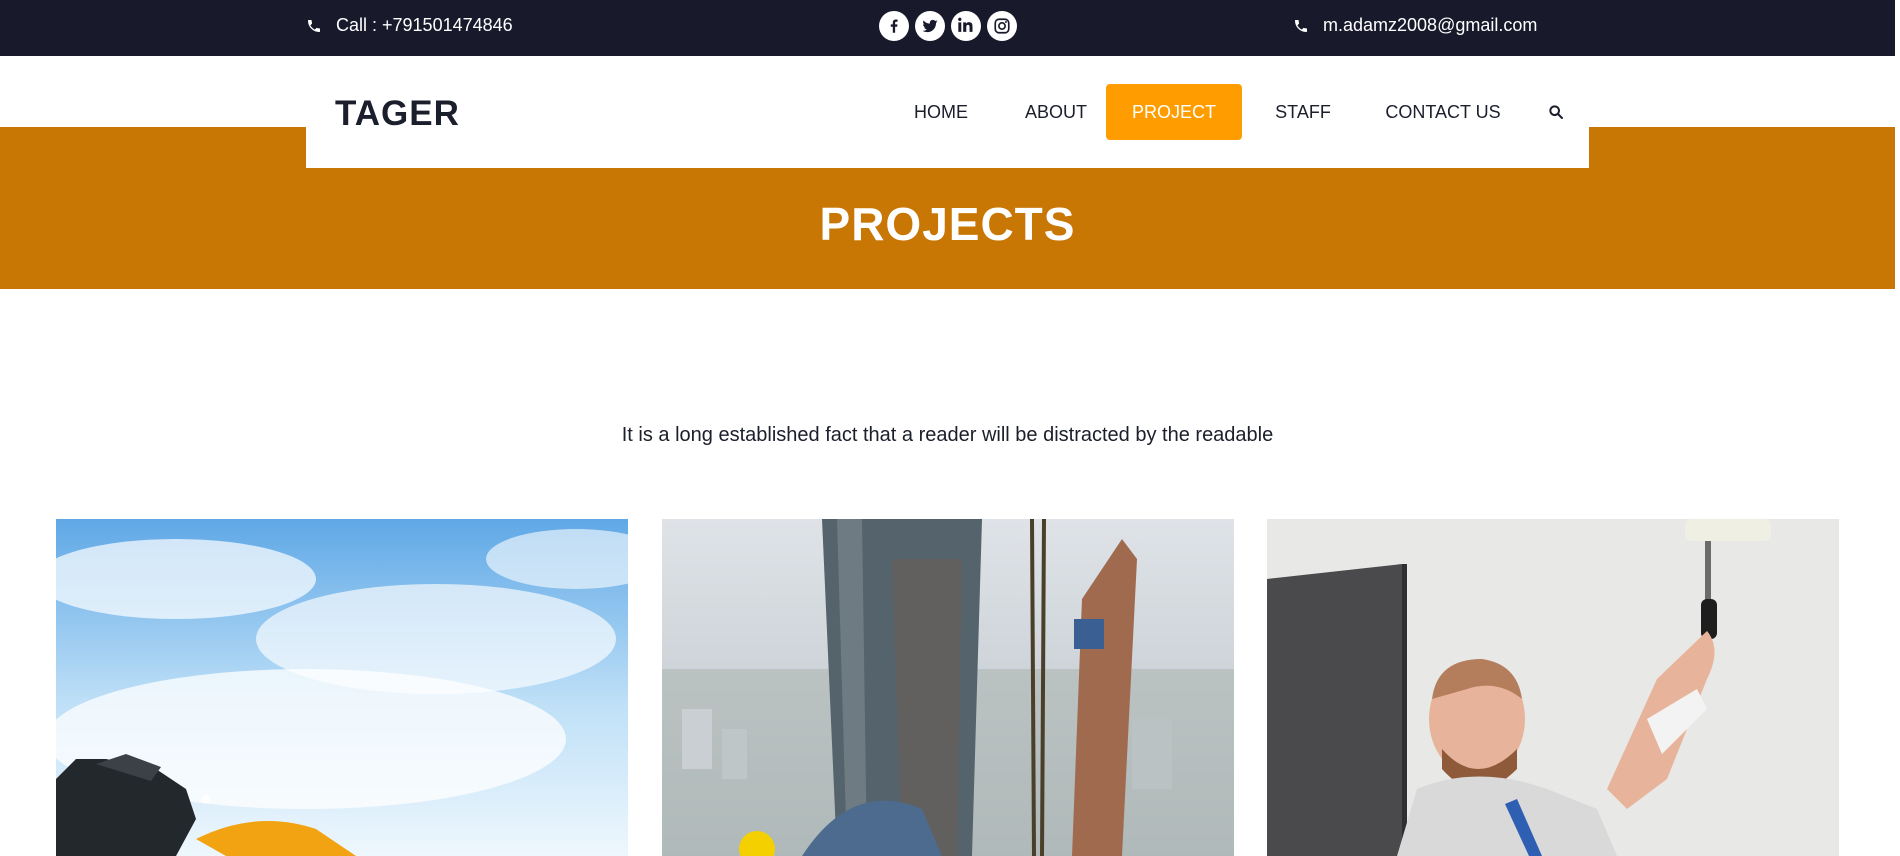  Describe the element at coordinates (941, 112) in the screenshot. I see `nav-home: HOME` at that location.